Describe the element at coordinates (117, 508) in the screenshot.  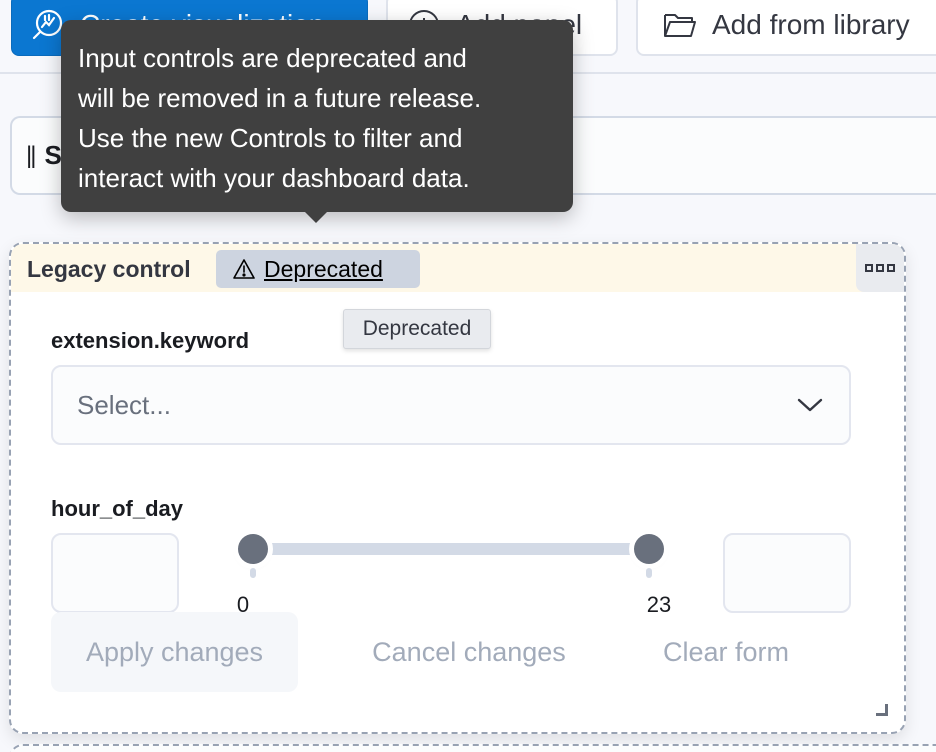
I see `hour-of-day-label: hour_of_day` at that location.